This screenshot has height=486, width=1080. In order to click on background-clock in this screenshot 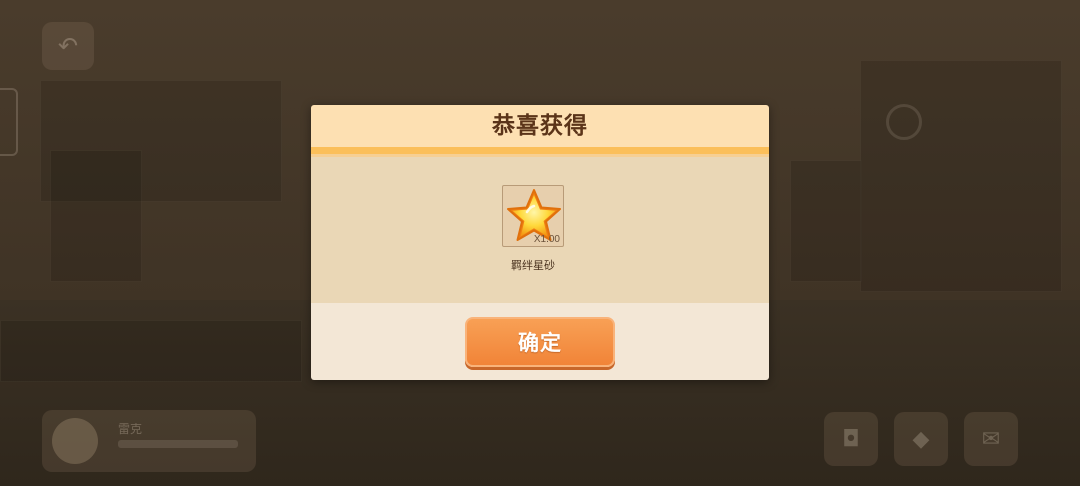, I will do `click(904, 122)`.